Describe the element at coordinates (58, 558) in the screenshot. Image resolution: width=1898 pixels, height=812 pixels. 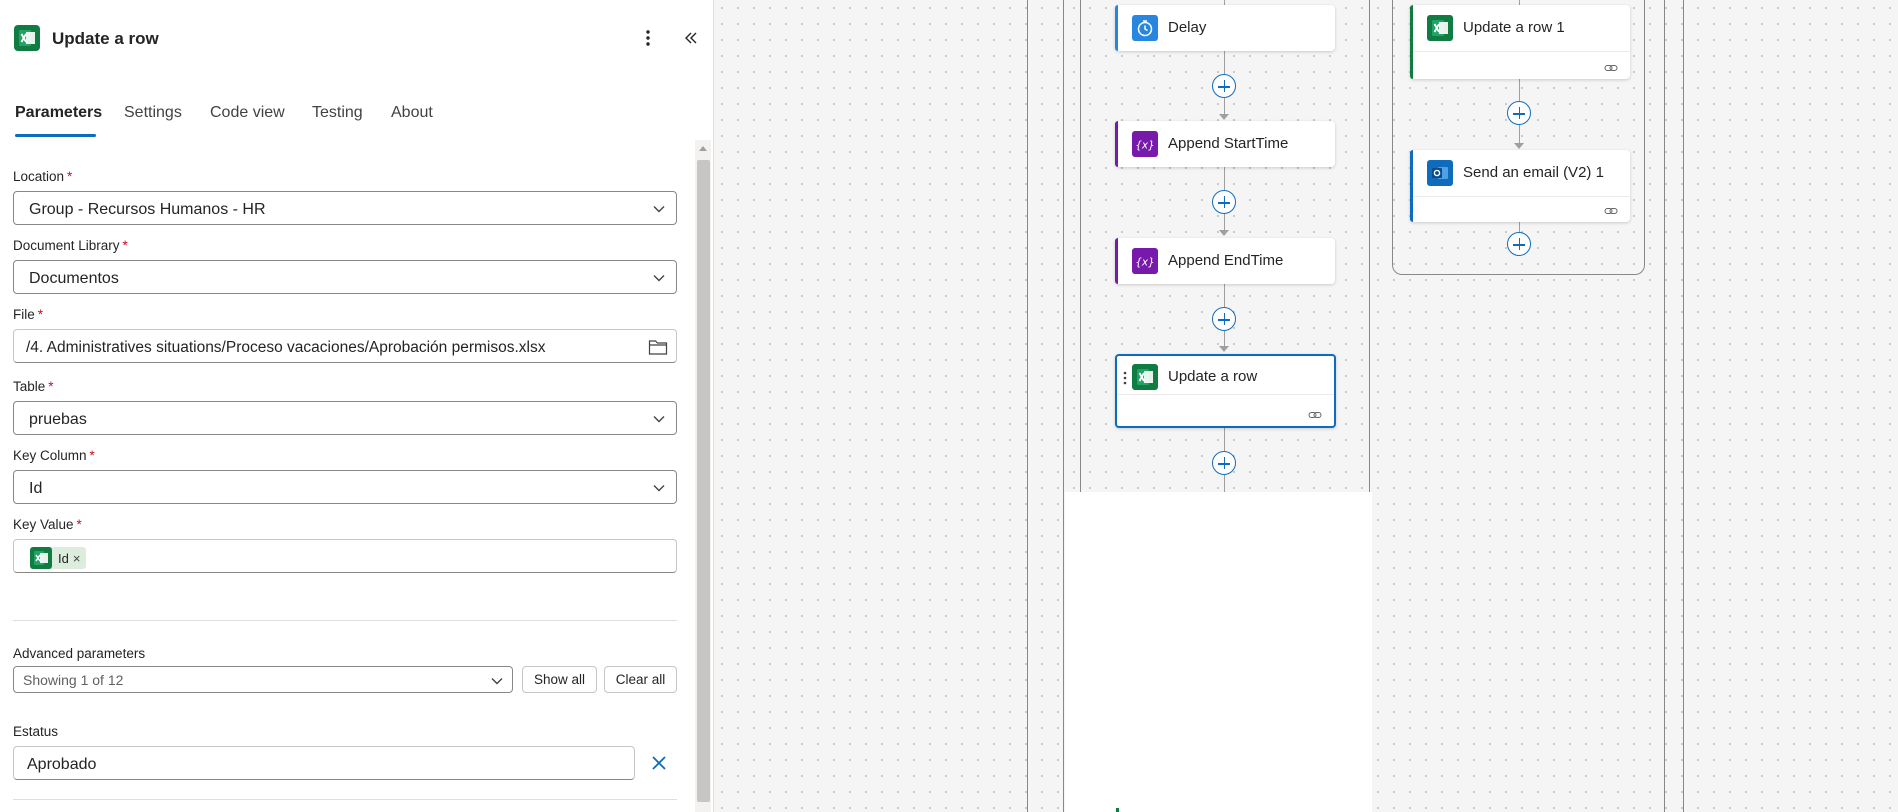
I see `dynamic-content-token: Id ×` at that location.